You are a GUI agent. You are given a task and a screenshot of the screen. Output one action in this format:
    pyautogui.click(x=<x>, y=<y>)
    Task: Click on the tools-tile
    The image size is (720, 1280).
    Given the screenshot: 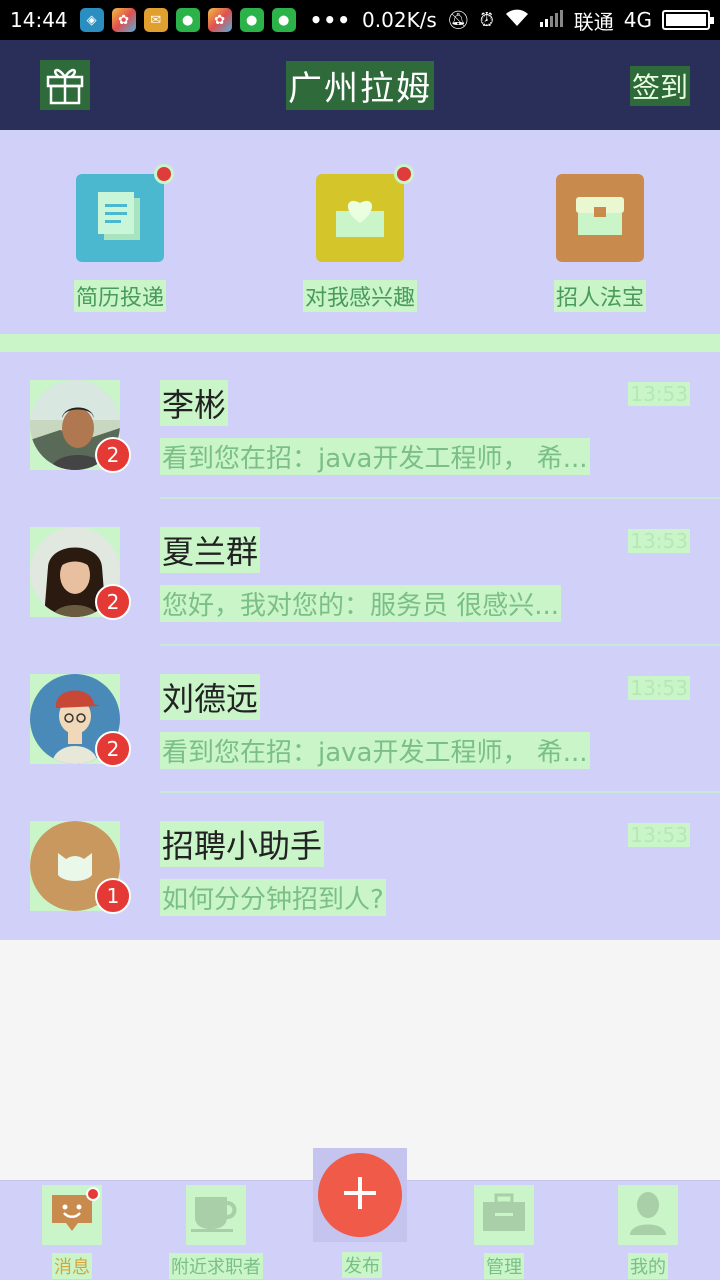 What is the action you would take?
    pyautogui.click(x=600, y=218)
    